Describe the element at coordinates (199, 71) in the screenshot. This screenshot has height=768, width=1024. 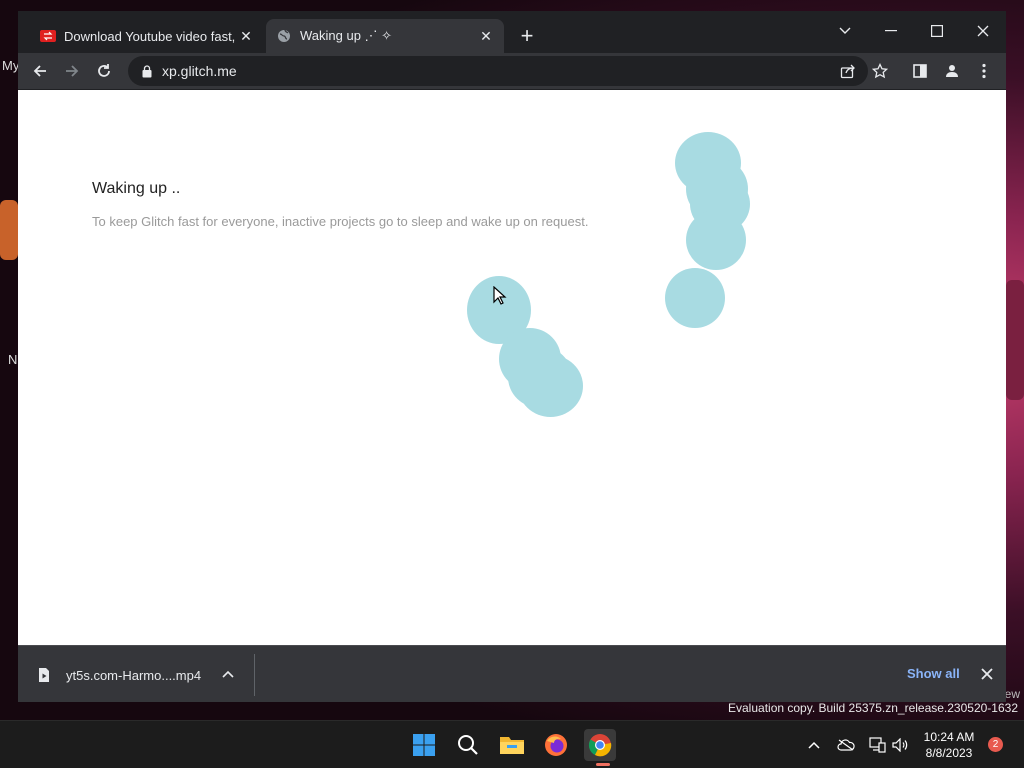
I see `url-text: xp.glitch.me` at that location.